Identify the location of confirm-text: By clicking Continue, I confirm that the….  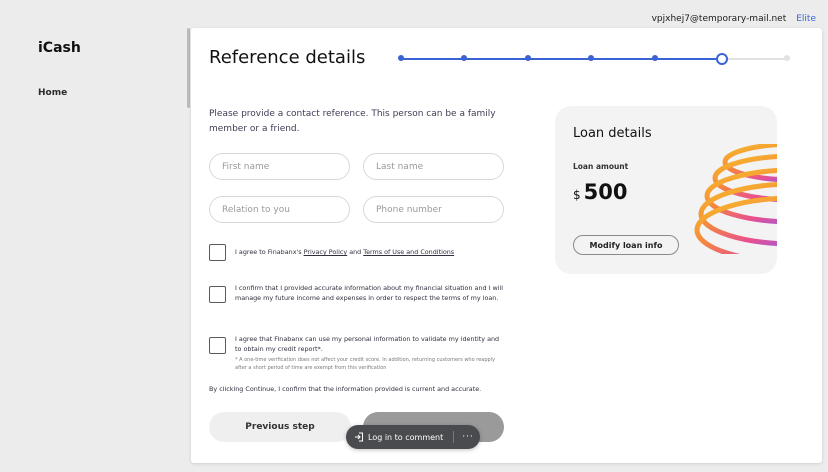
(345, 389).